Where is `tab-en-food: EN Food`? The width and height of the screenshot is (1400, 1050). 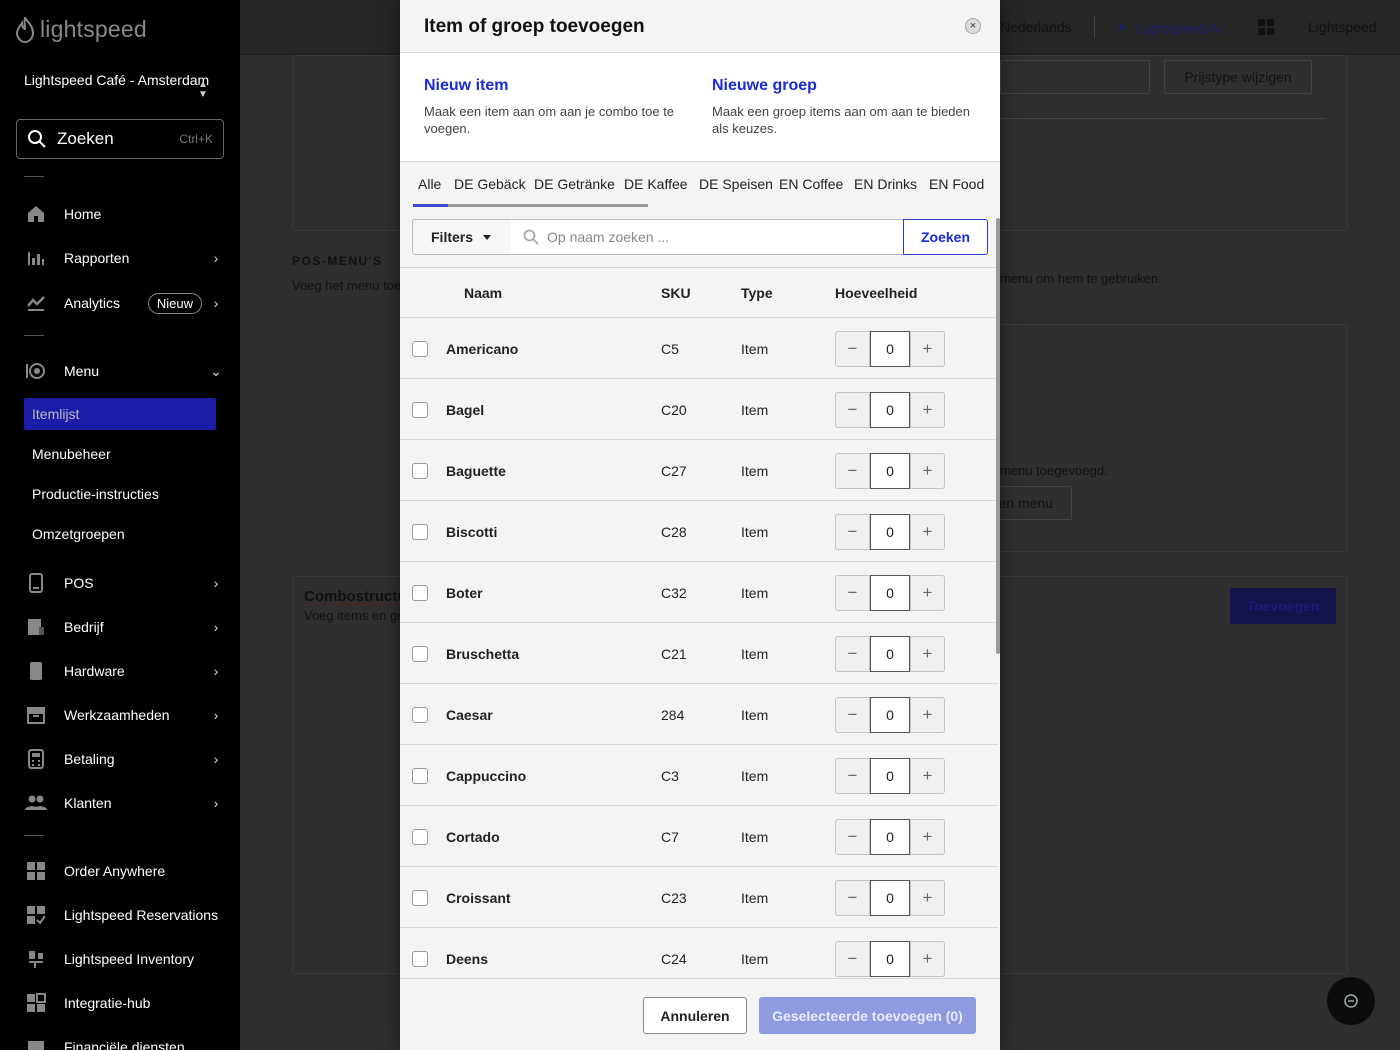
tab-en-food: EN Food is located at coordinates (956, 184).